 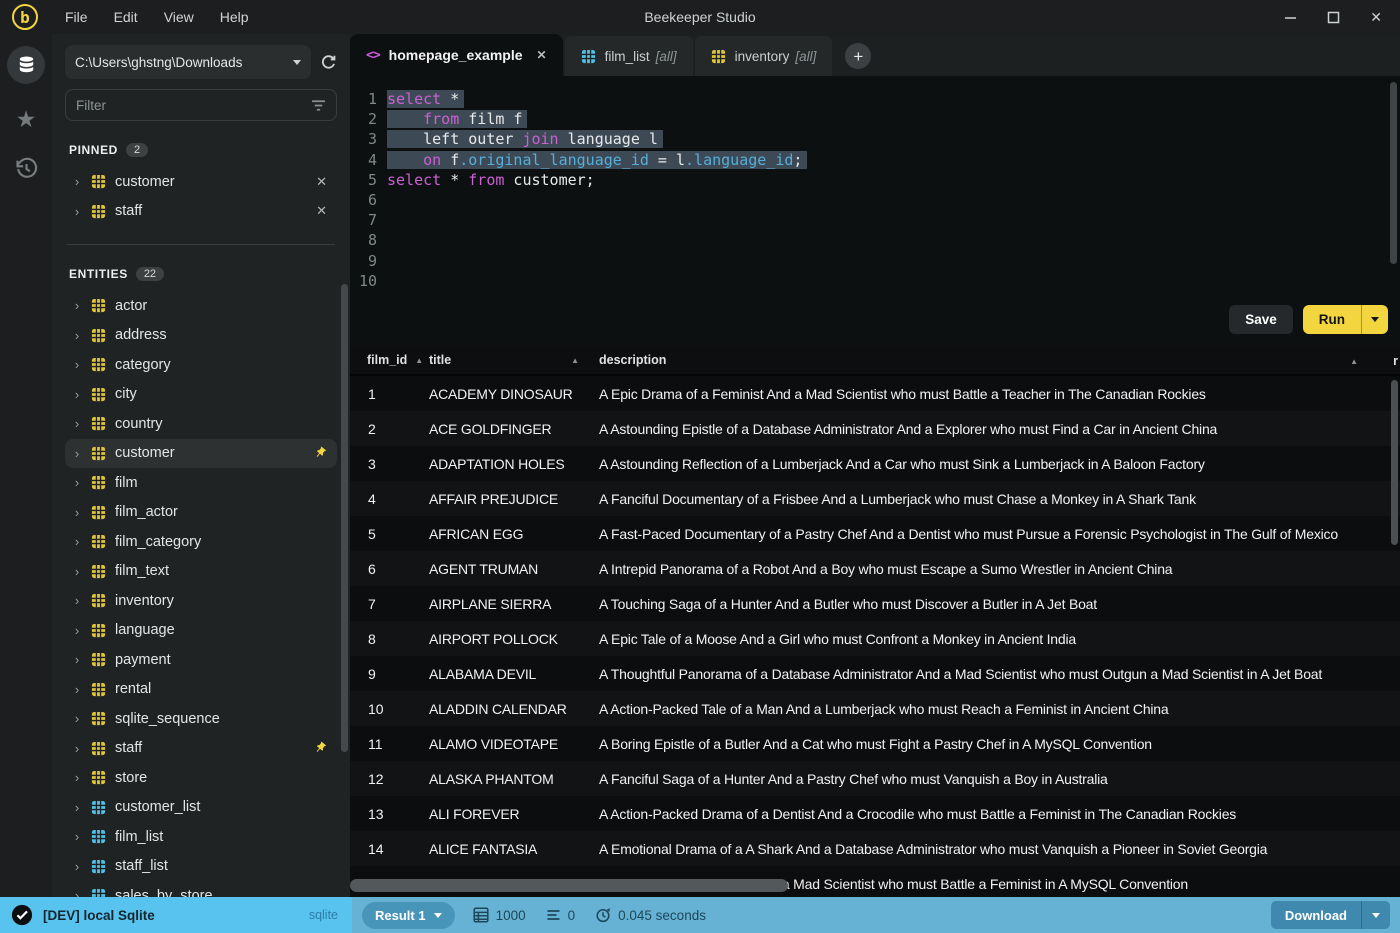 What do you see at coordinates (201, 660) in the screenshot?
I see `entity-item: › payment` at bounding box center [201, 660].